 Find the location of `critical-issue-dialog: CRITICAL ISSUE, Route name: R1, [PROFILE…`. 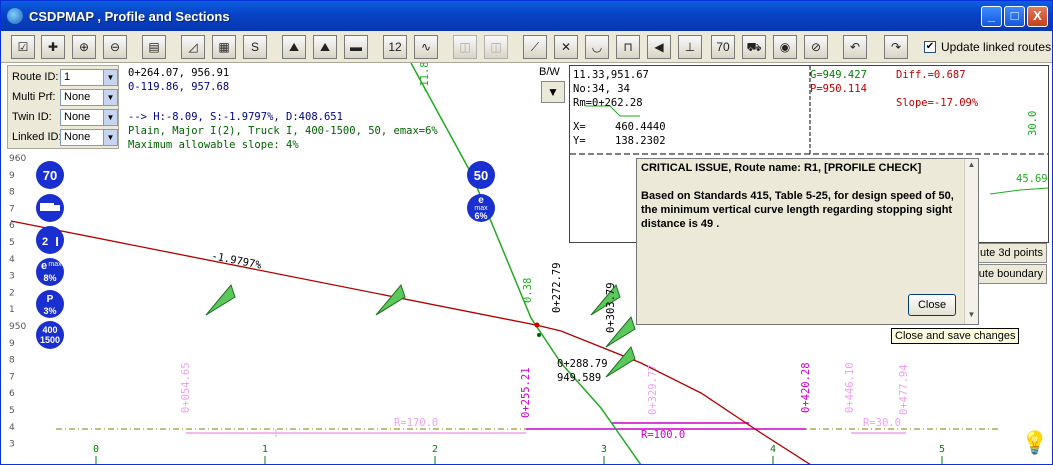

critical-issue-dialog: CRITICAL ISSUE, Route name: R1, [PROFILE… is located at coordinates (807, 241).